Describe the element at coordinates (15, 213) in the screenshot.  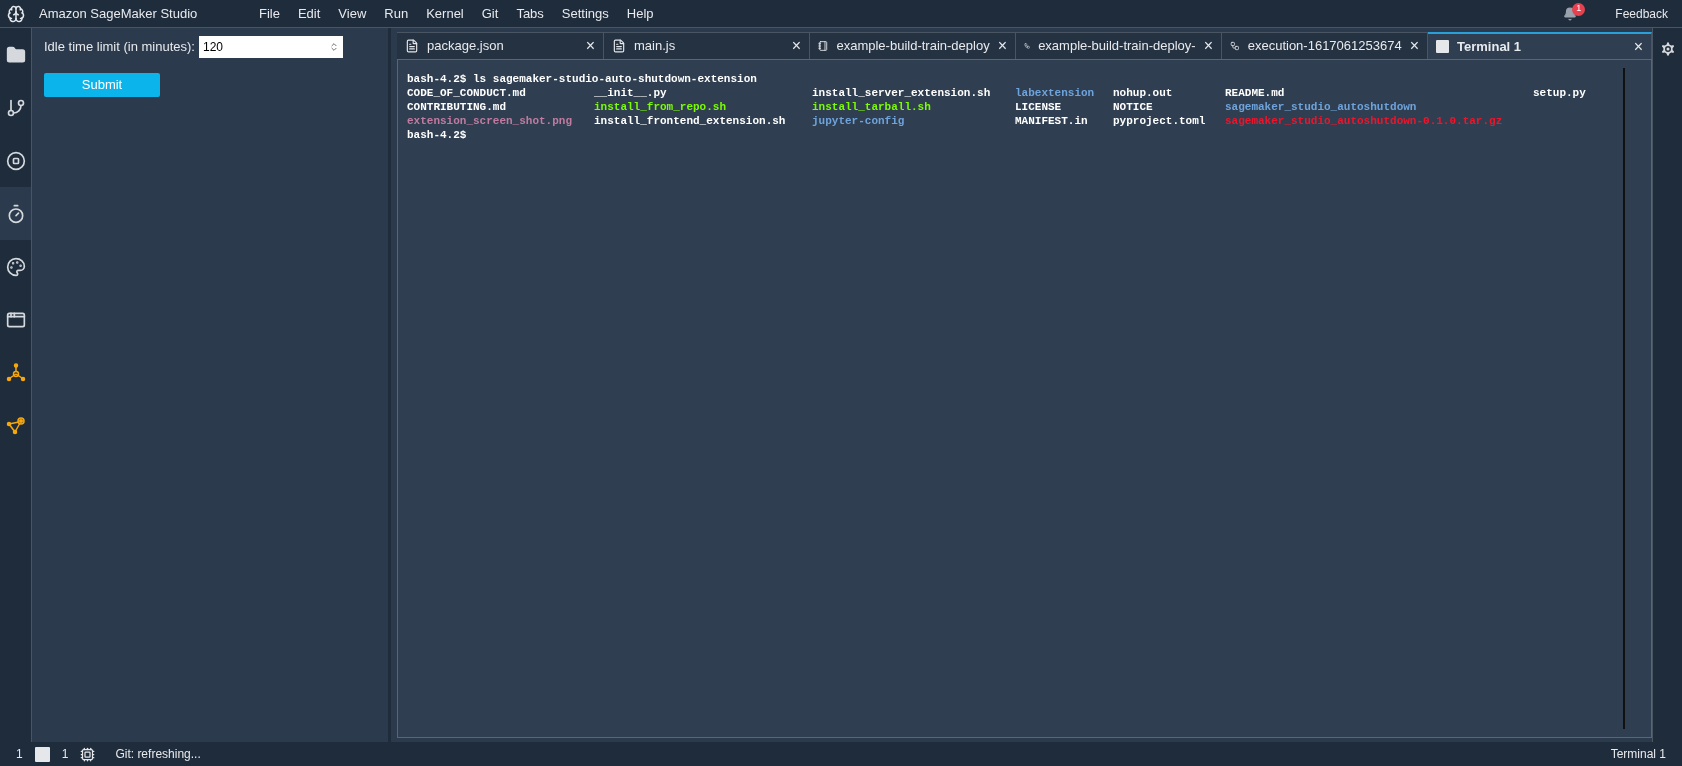
I see `activity-tab` at that location.